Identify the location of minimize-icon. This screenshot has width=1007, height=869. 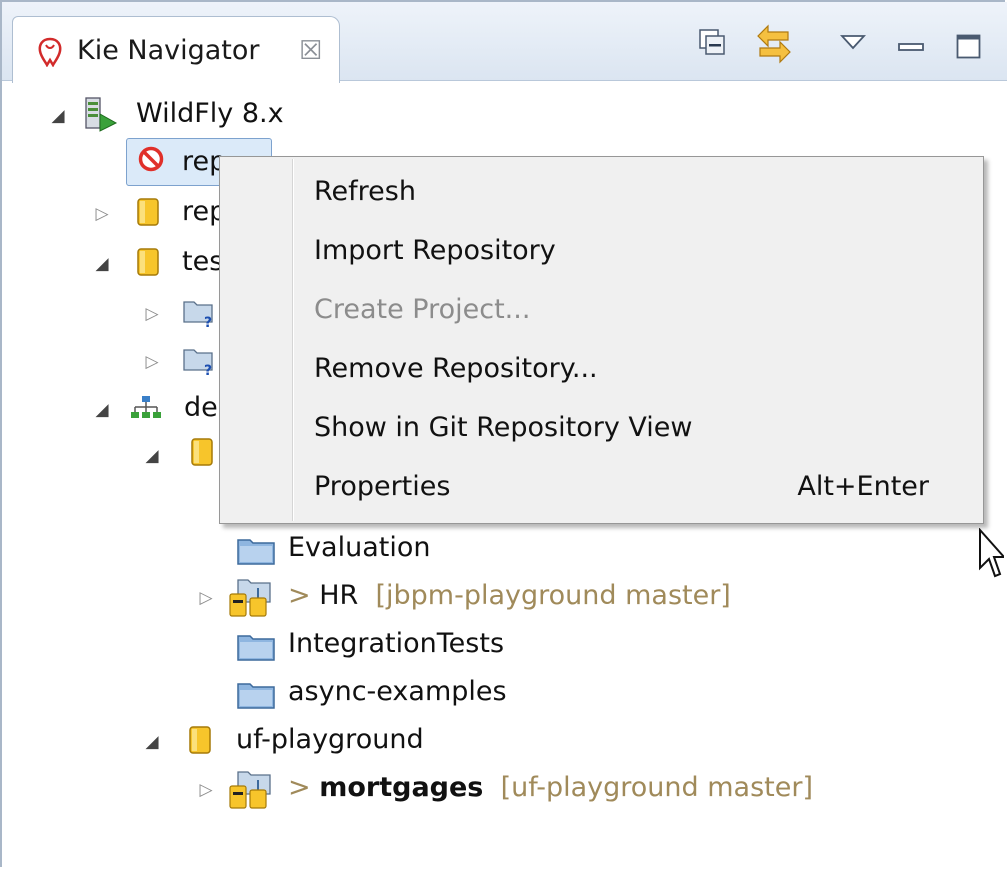
(911, 47).